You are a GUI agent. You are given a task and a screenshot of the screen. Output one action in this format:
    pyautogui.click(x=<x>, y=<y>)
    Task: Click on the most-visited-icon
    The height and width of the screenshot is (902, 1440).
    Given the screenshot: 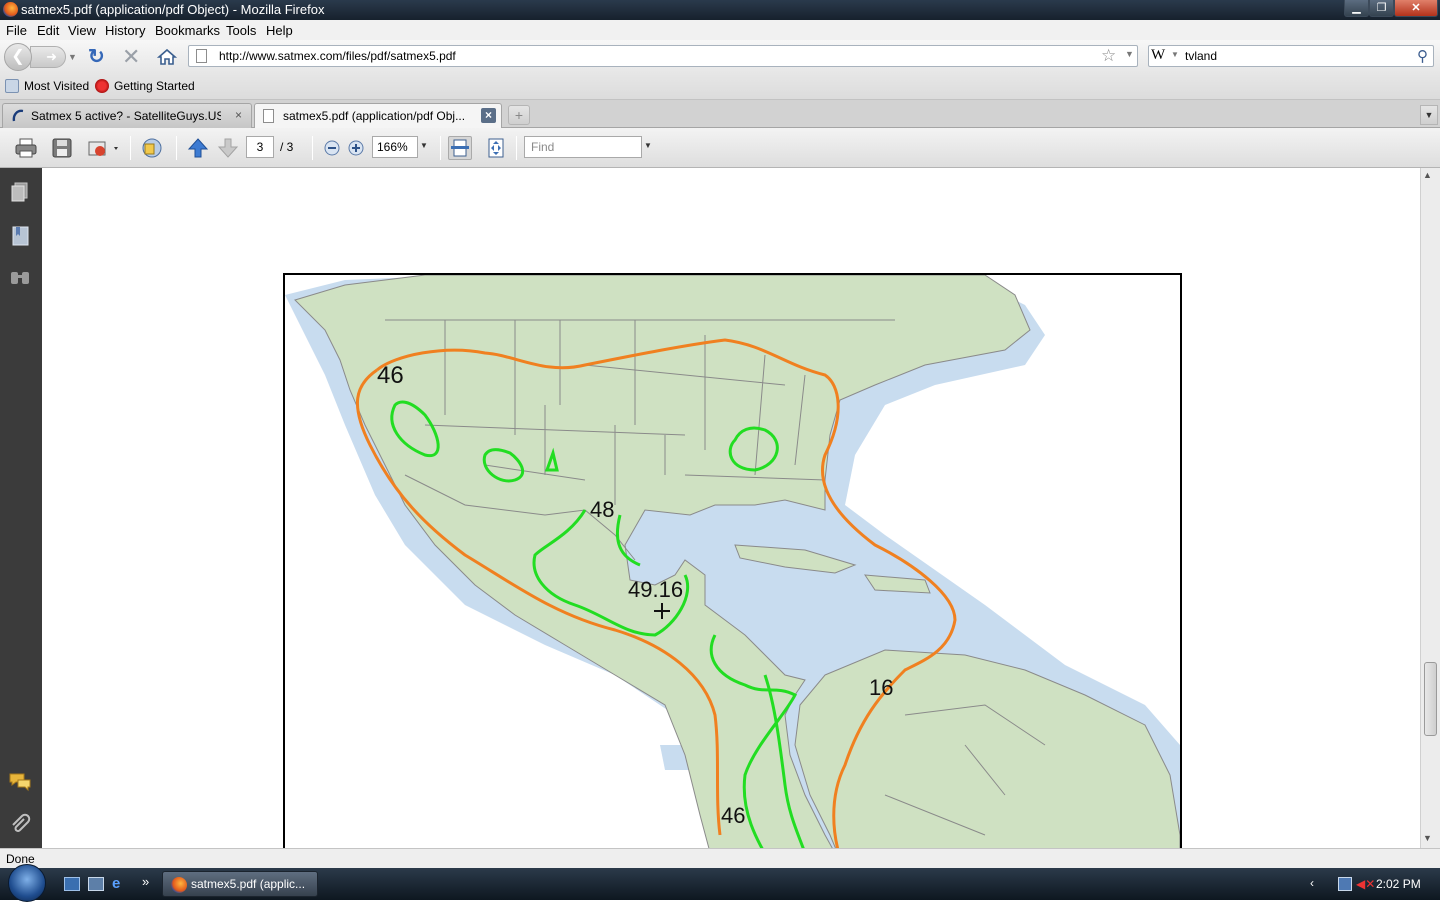 What is the action you would take?
    pyautogui.click(x=12, y=86)
    